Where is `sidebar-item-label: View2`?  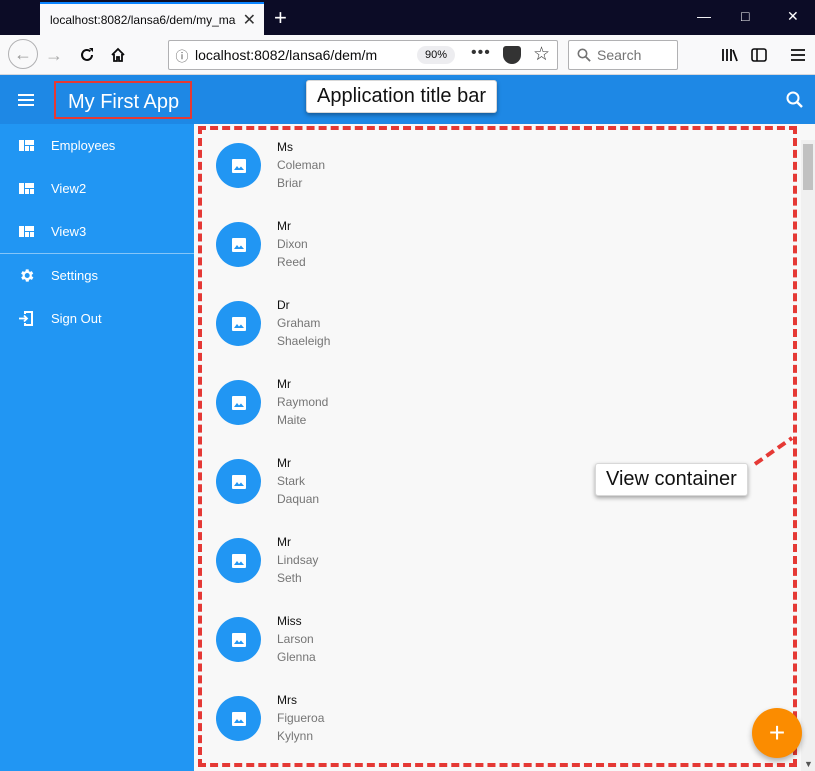
sidebar-item-label: View2 is located at coordinates (69, 188).